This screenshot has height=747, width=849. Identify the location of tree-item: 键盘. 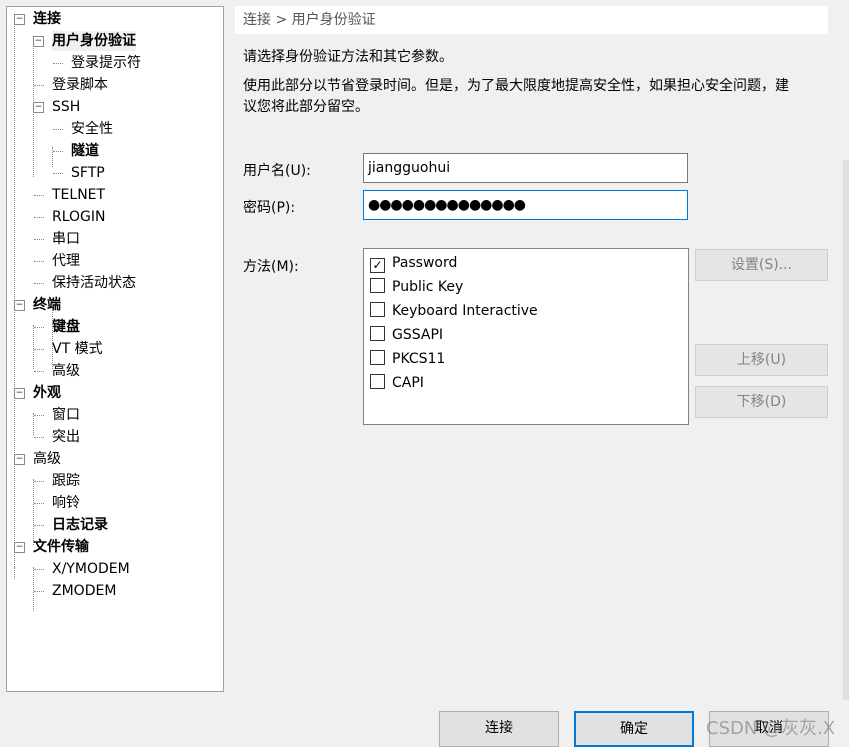
(66, 327).